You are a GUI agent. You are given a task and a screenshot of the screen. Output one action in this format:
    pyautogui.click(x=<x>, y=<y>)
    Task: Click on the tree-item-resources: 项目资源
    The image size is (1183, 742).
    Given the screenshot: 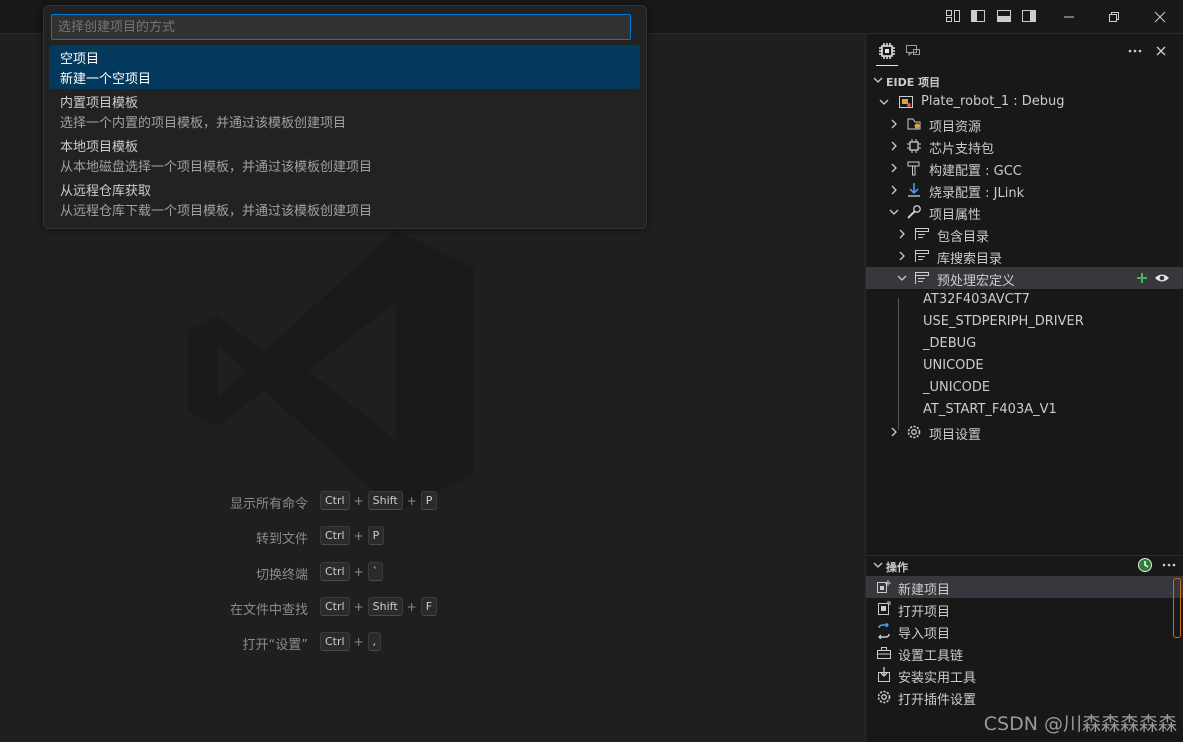 What is the action you would take?
    pyautogui.click(x=1024, y=124)
    